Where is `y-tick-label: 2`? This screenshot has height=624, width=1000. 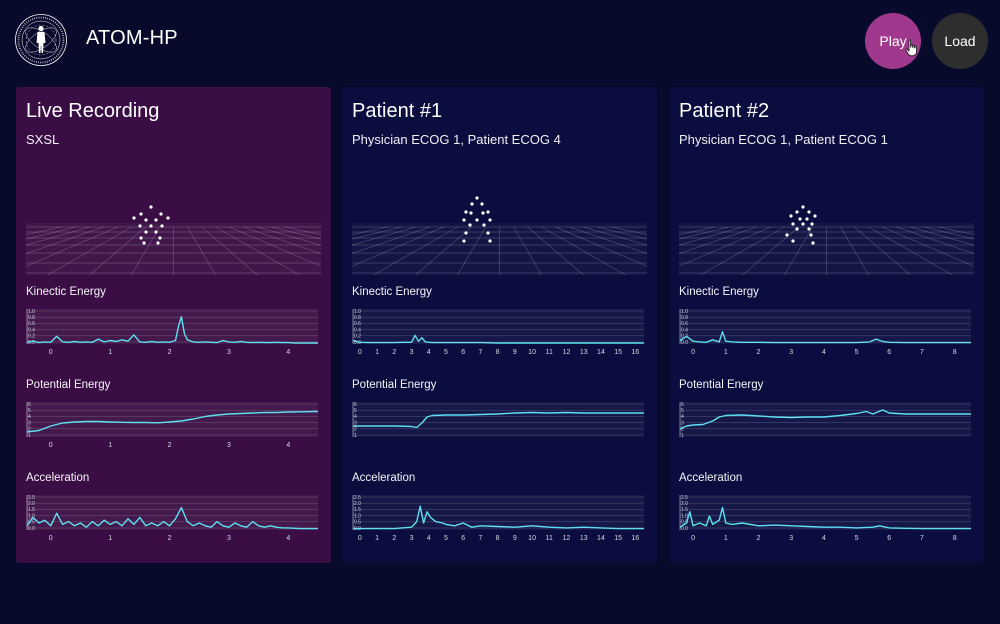
y-tick-label: 2 is located at coordinates (355, 430).